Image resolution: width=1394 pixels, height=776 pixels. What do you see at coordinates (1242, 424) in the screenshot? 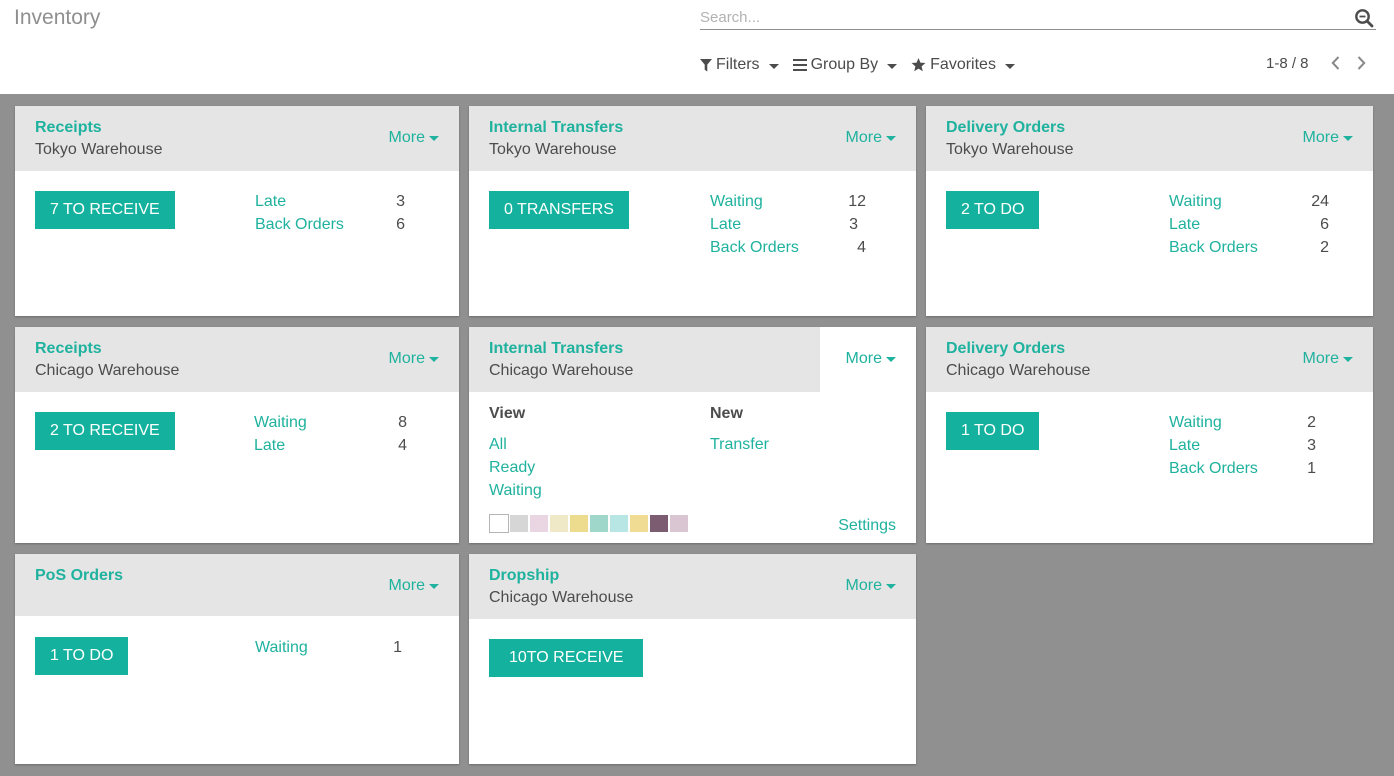
I see `stat-row: Waiting 2` at bounding box center [1242, 424].